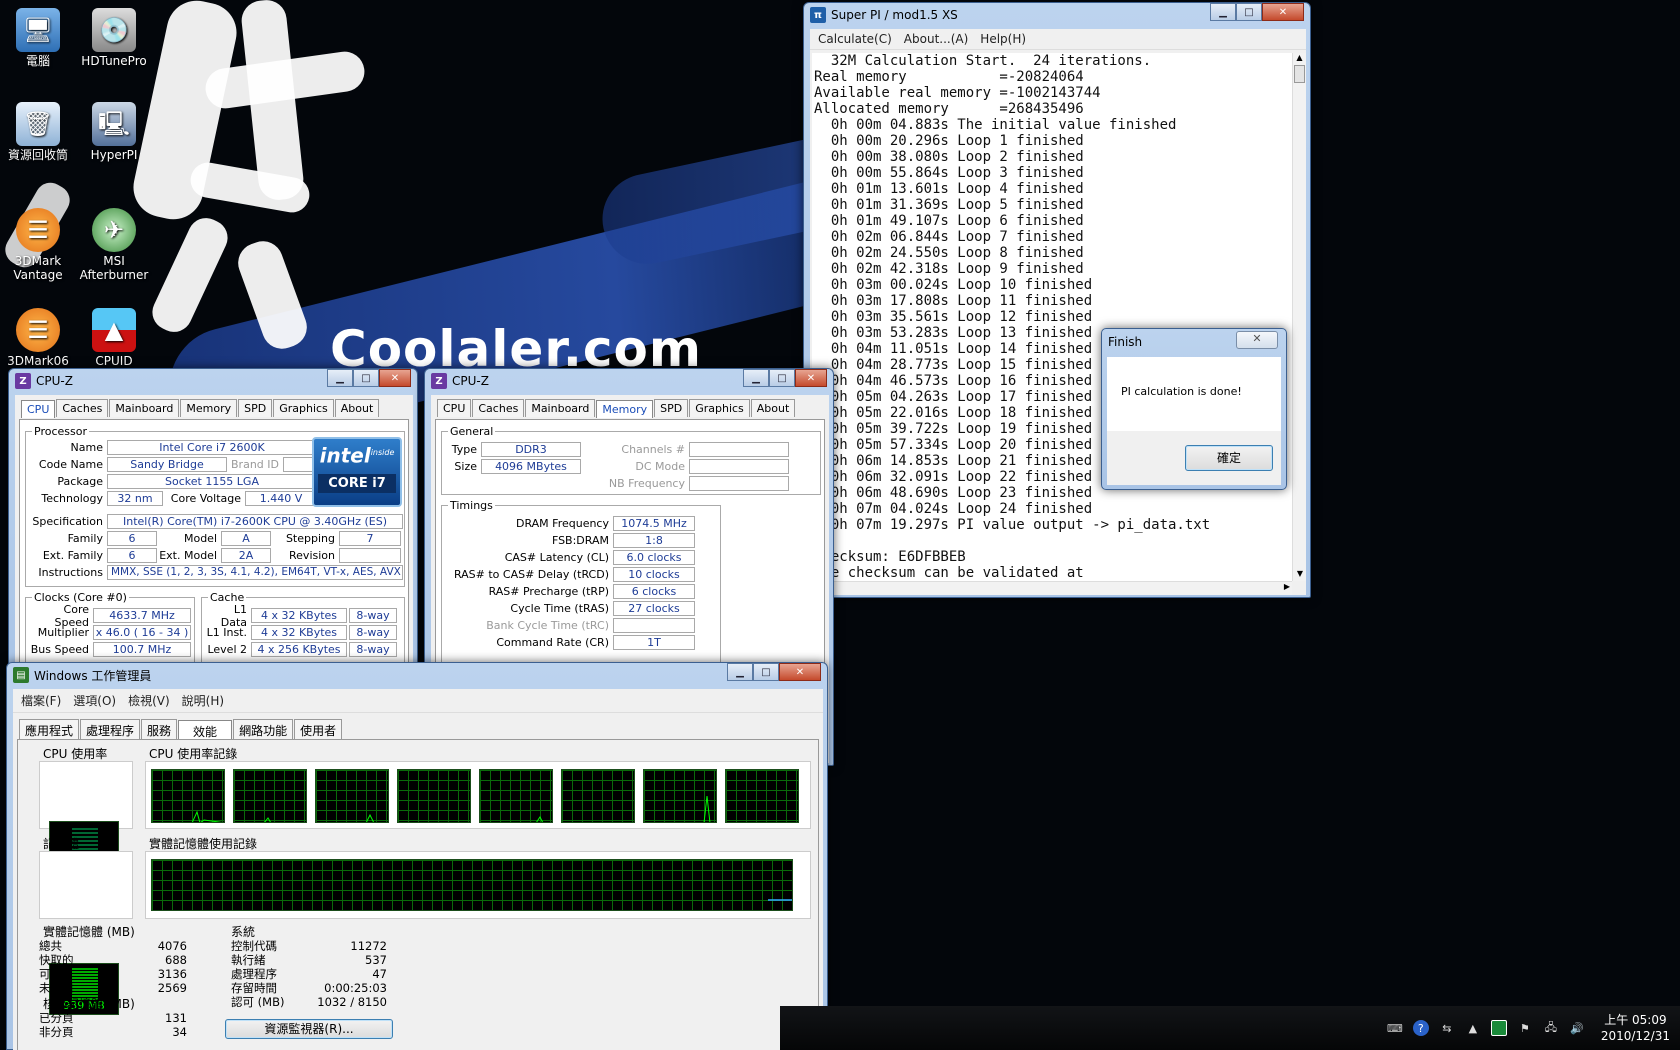  What do you see at coordinates (226, 632) in the screenshot?
I see `l1inst-label: L1 Inst.` at bounding box center [226, 632].